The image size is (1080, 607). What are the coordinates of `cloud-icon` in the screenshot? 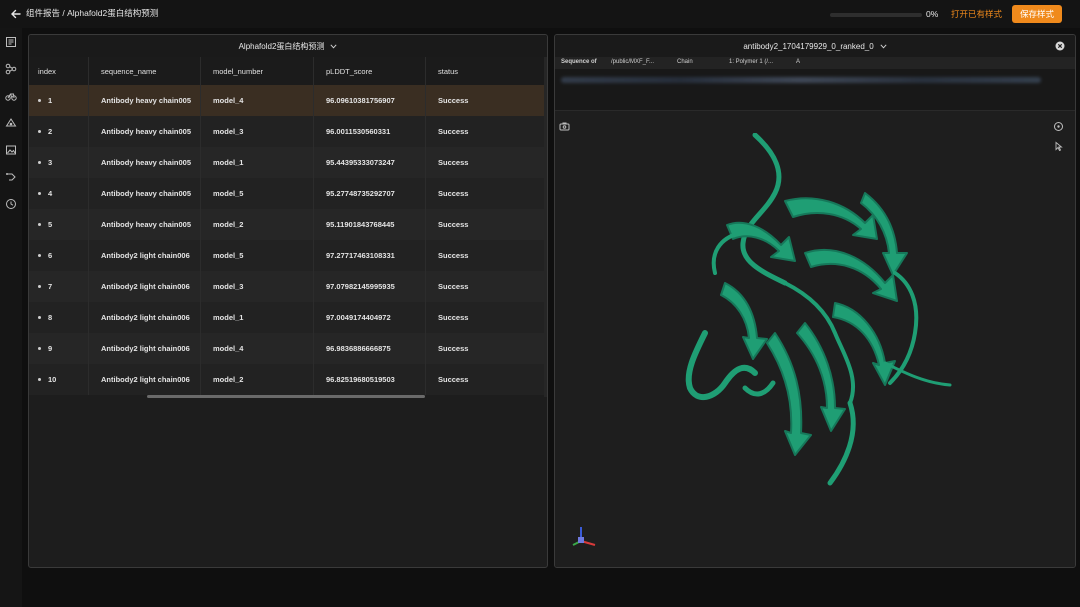 It's located at (11, 123).